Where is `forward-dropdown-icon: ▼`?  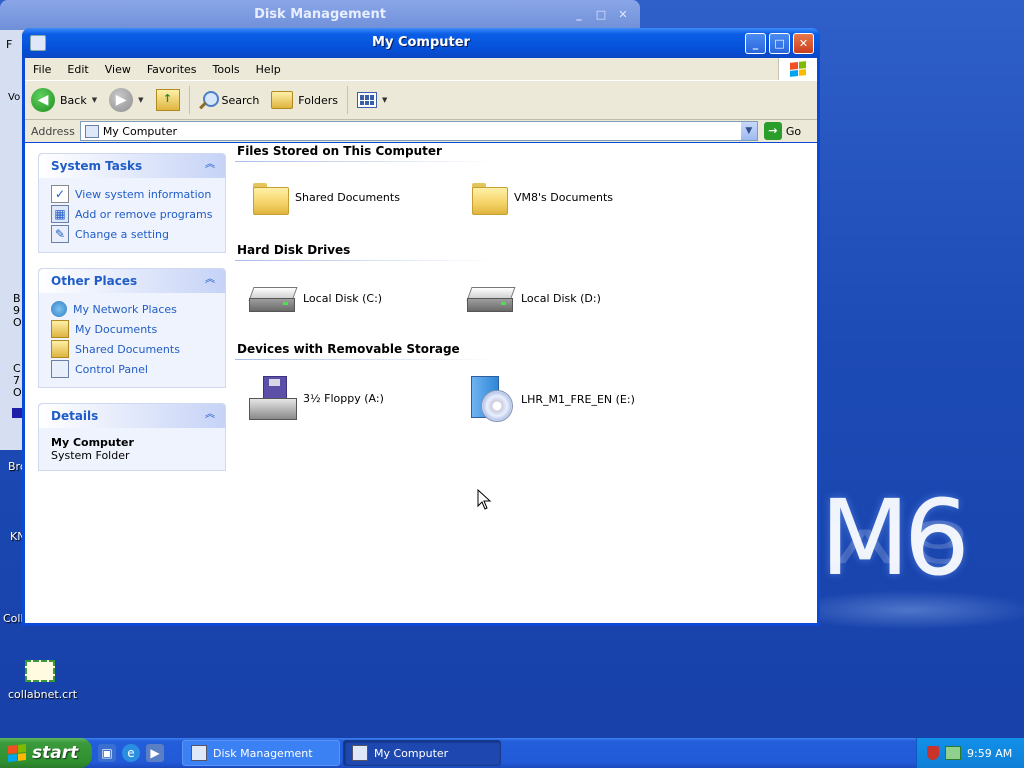
forward-dropdown-icon: ▼ is located at coordinates (140, 100).